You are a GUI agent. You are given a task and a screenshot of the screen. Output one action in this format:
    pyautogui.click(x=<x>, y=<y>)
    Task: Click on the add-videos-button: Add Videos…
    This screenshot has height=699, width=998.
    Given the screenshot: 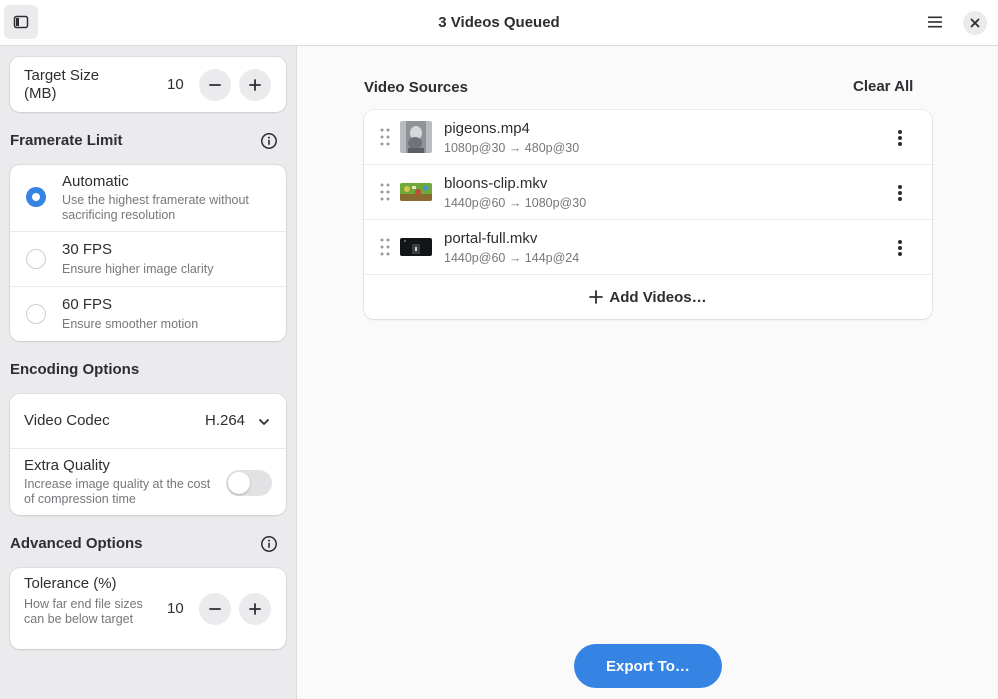 What is the action you would take?
    pyautogui.click(x=648, y=297)
    